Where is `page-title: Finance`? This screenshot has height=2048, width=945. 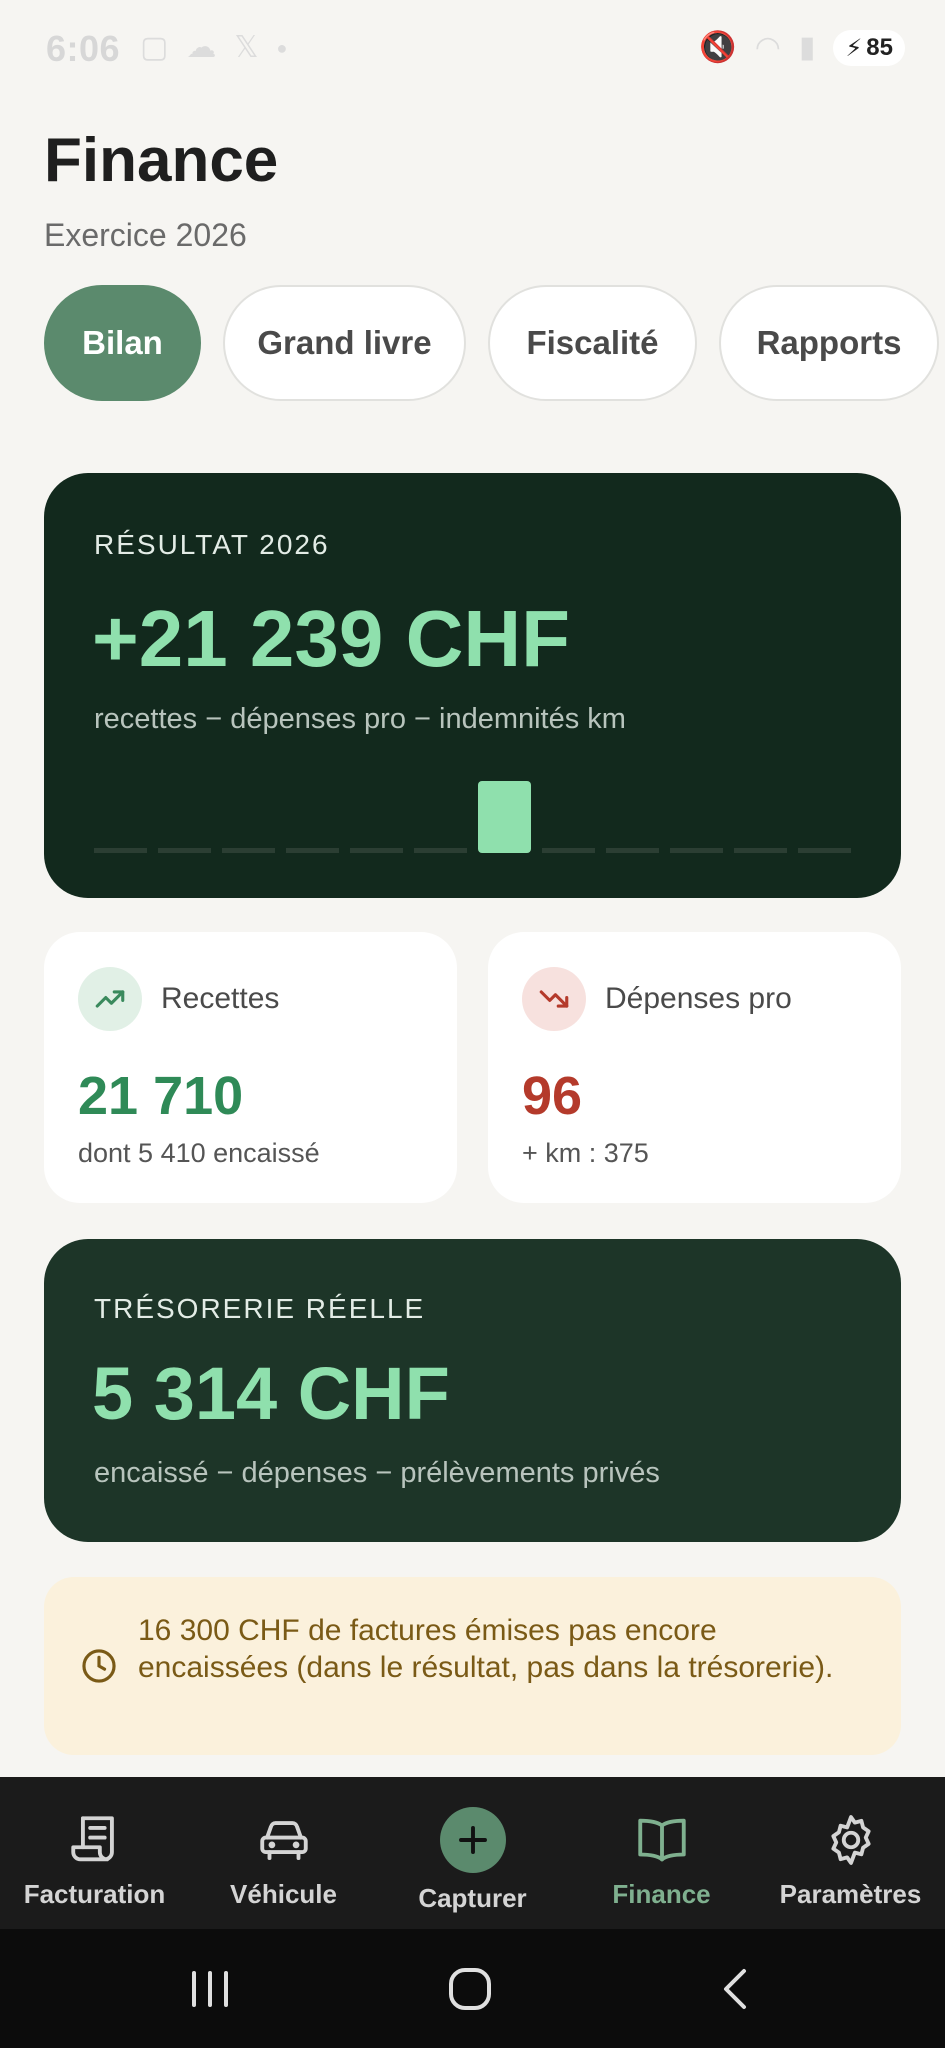
page-title: Finance is located at coordinates (161, 160).